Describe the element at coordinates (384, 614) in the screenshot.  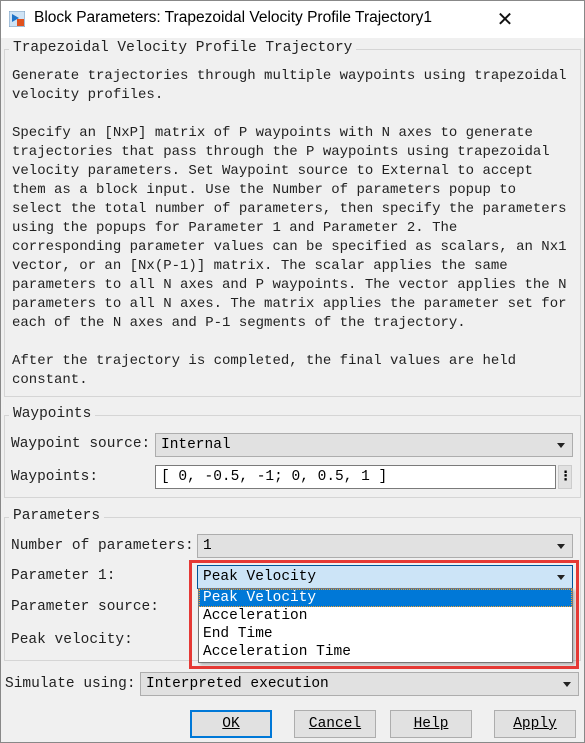
I see `annotation-highlight-box` at that location.